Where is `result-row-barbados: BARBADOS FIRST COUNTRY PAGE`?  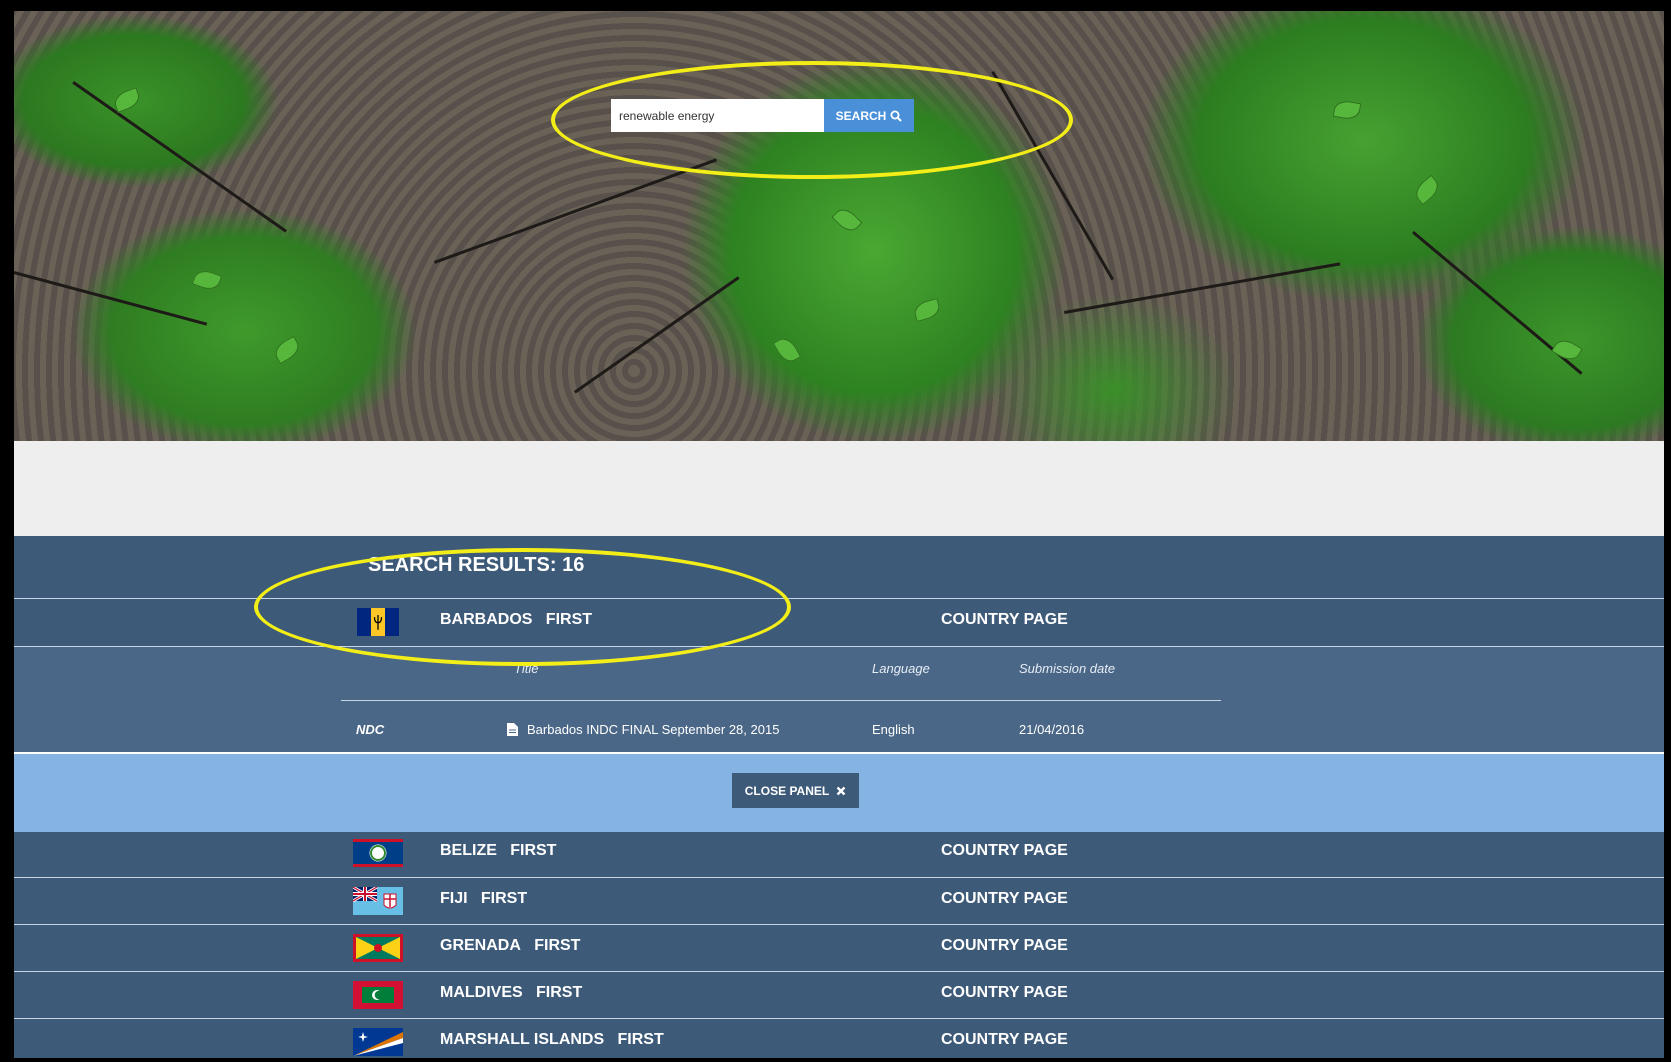 result-row-barbados: BARBADOS FIRST COUNTRY PAGE is located at coordinates (839, 621).